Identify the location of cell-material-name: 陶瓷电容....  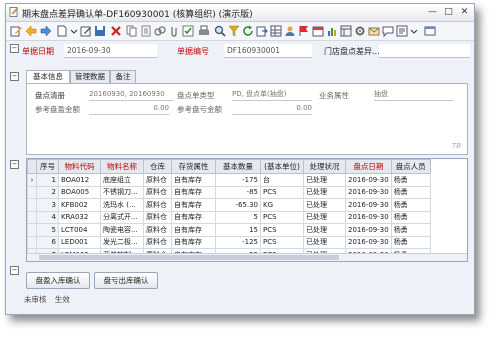
(122, 230).